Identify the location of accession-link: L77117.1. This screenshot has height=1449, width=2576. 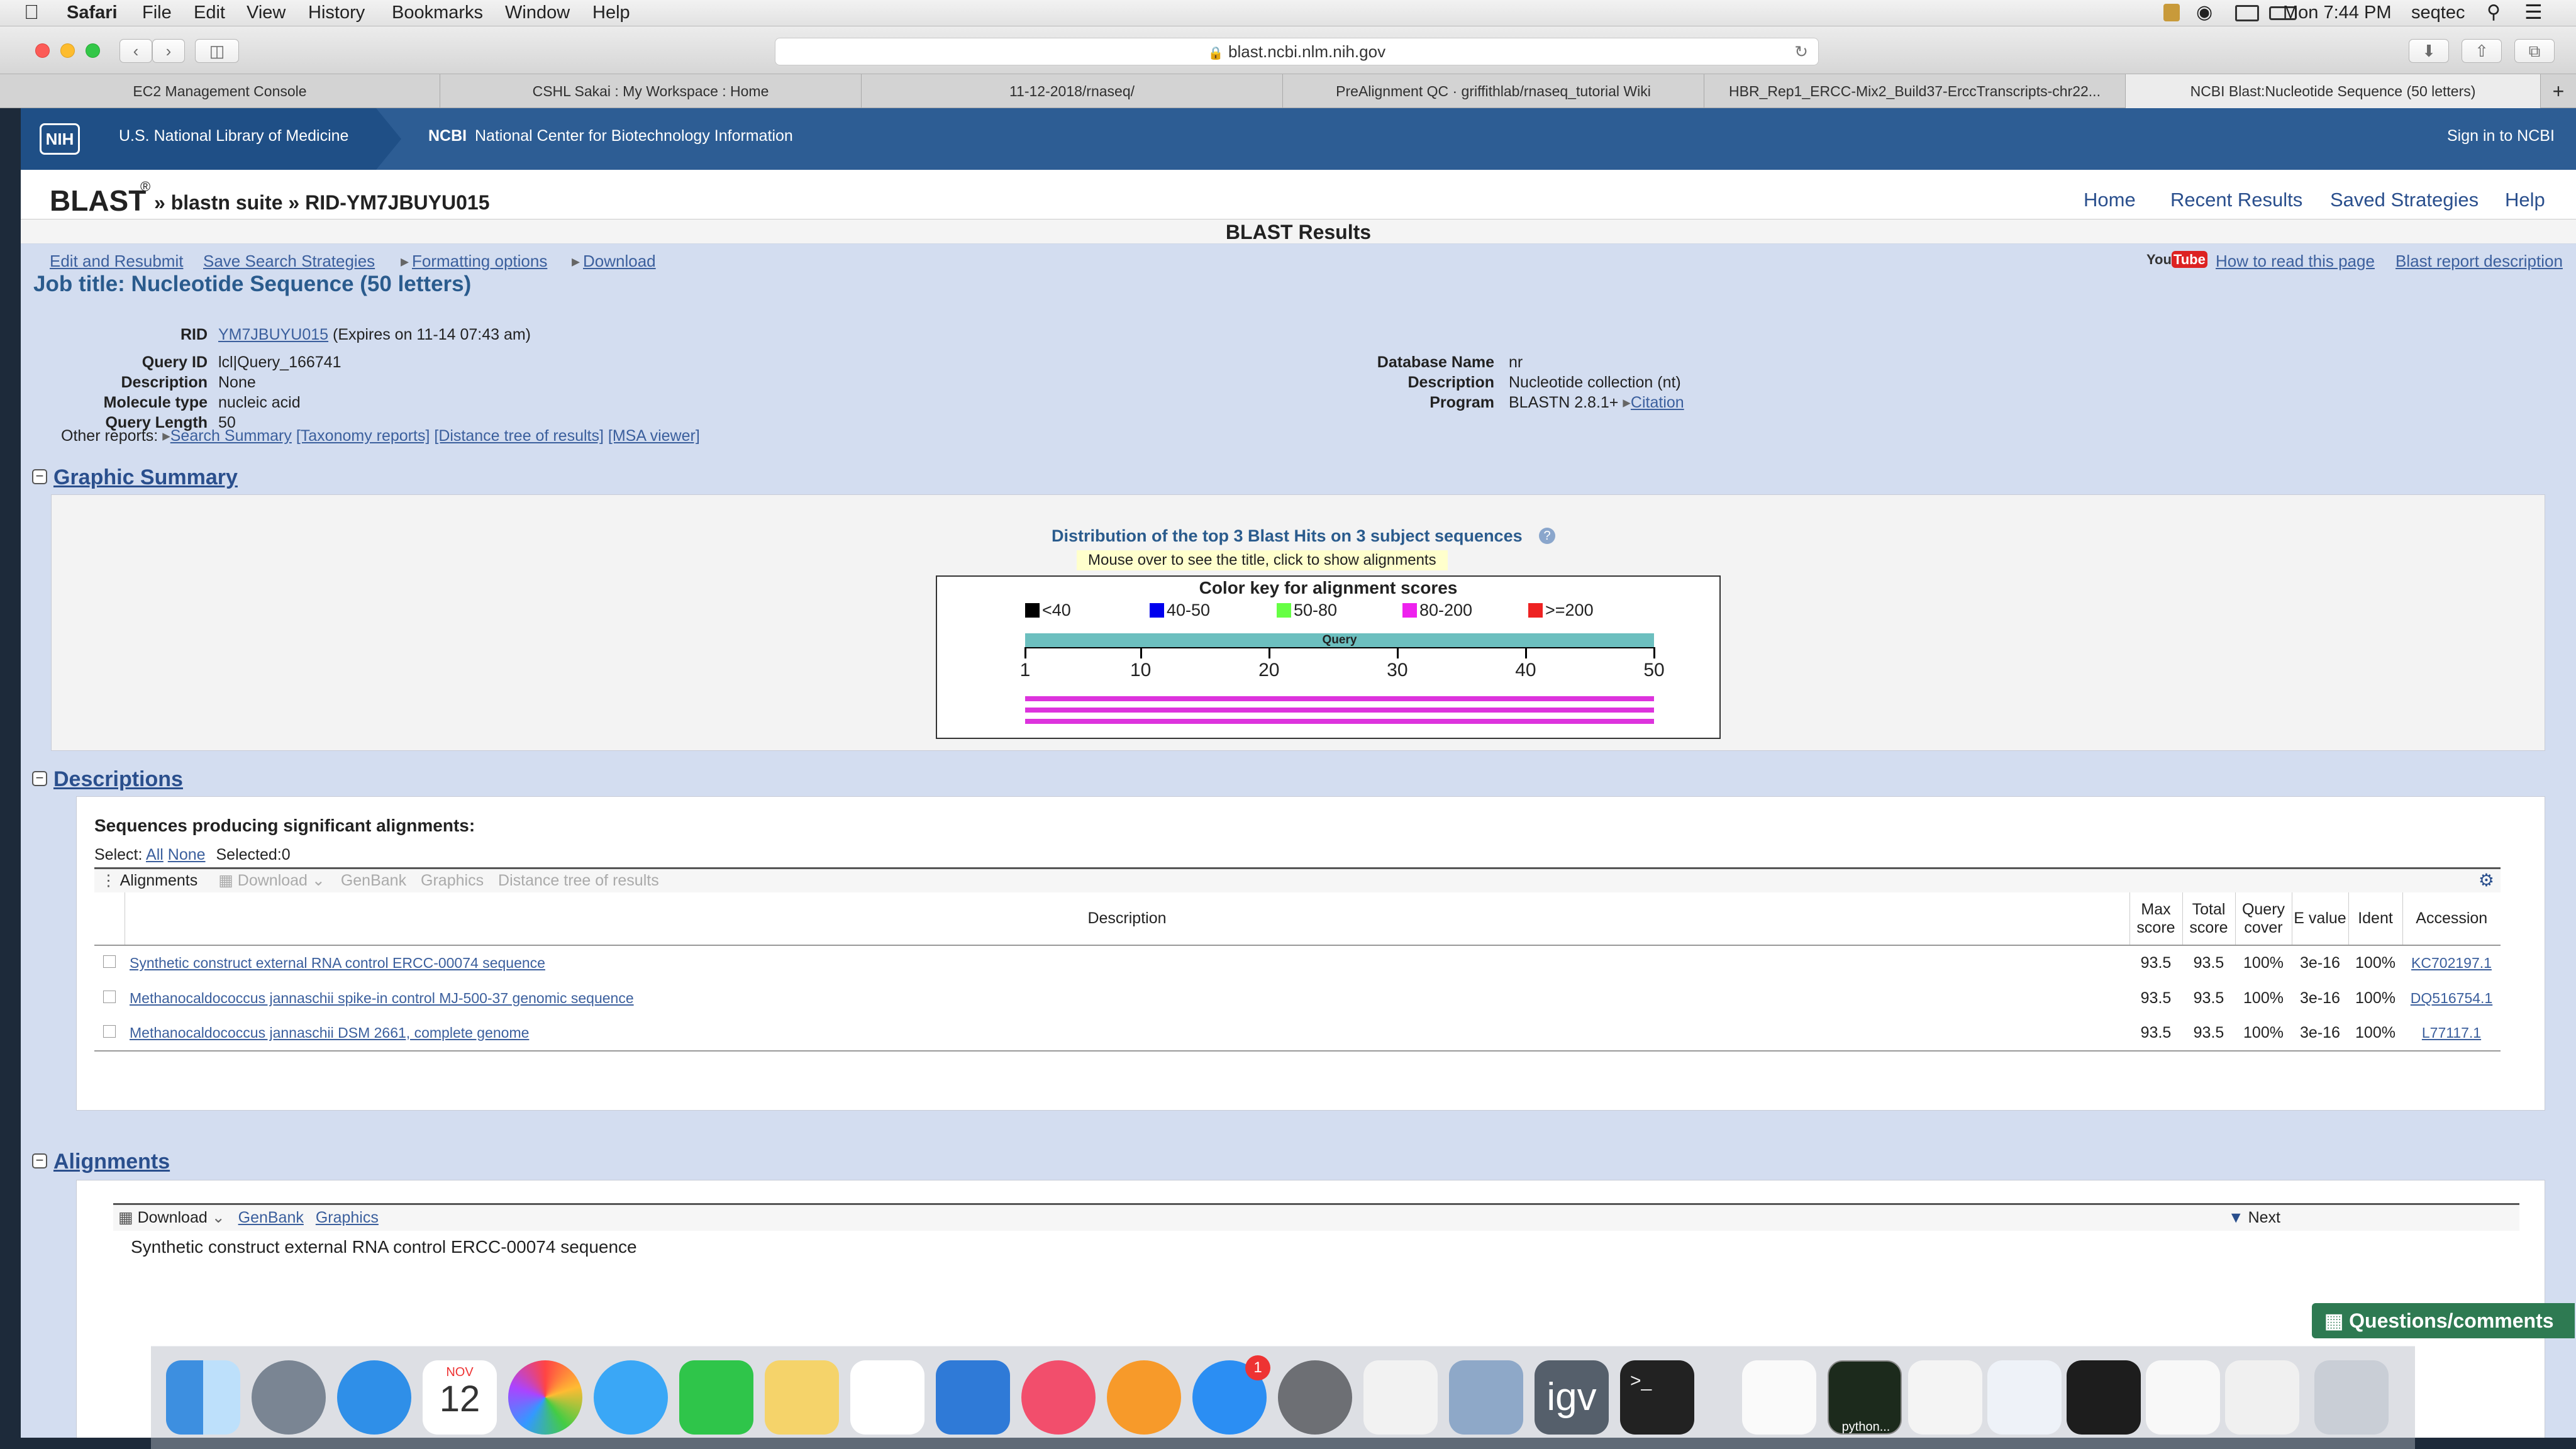
(2451, 1032).